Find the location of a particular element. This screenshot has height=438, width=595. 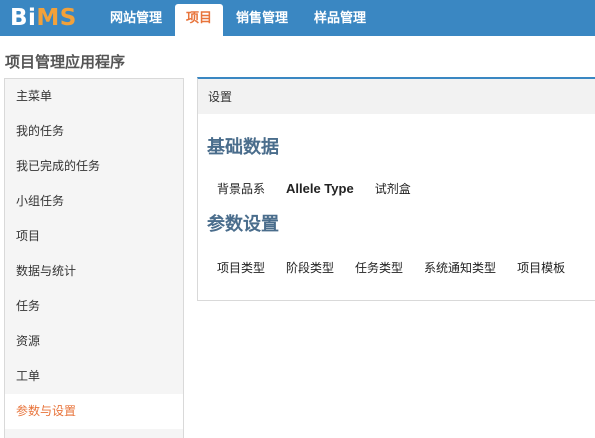

section-title-basic-data: 基础数据 is located at coordinates (243, 147).